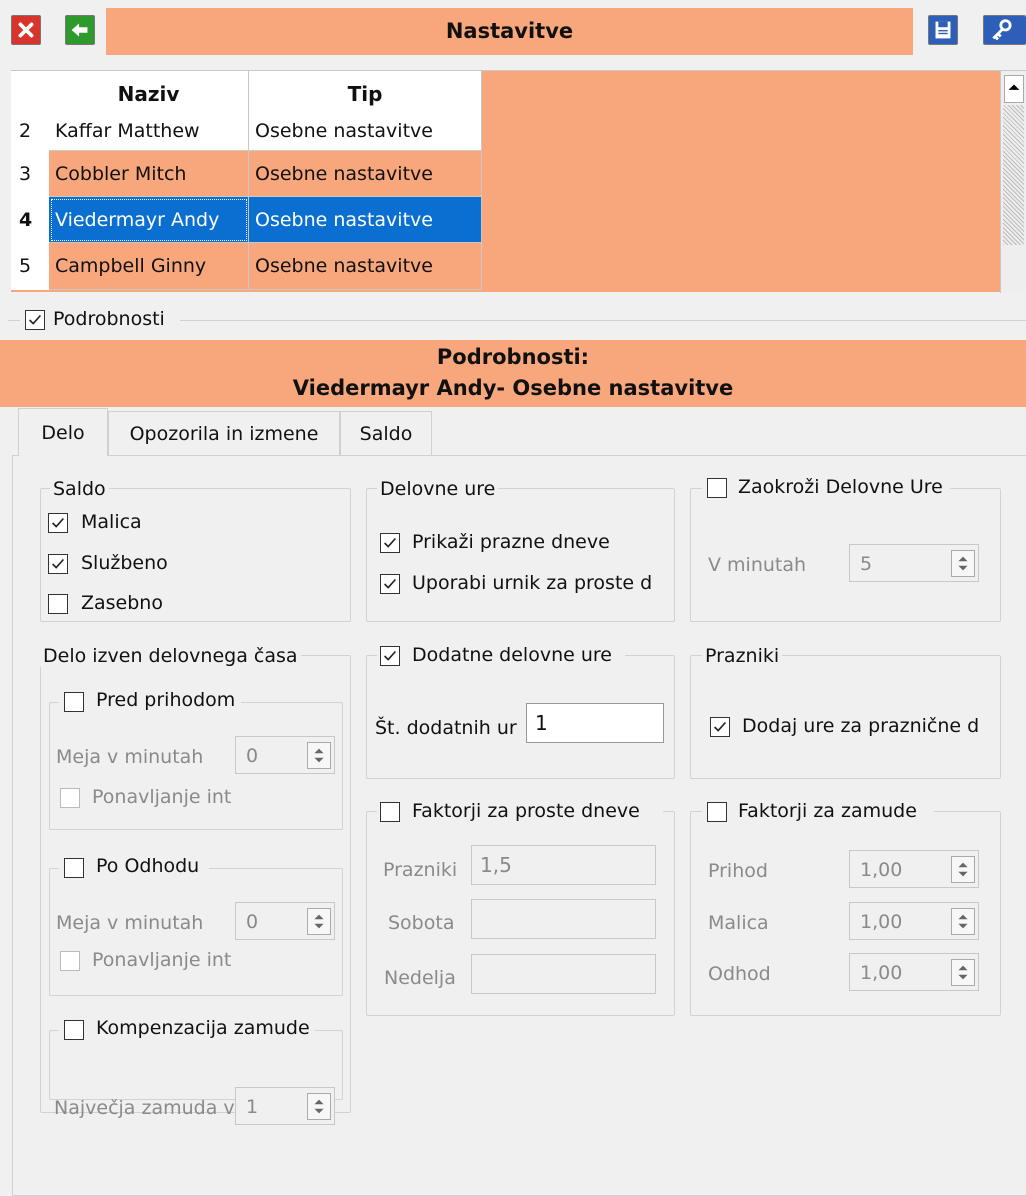 This screenshot has width=1026, height=1196. Describe the element at coordinates (717, 488) in the screenshot. I see `zaokrozi-checkbox` at that location.